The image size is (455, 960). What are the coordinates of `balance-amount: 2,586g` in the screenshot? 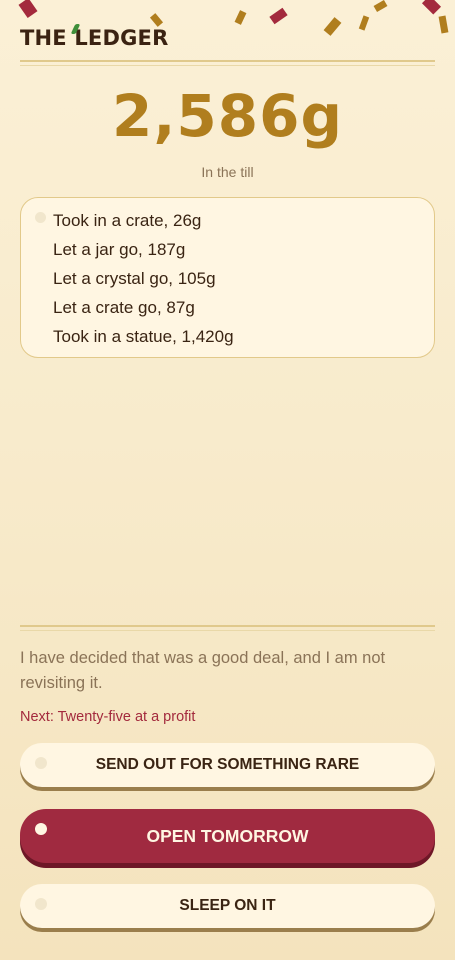 It's located at (227, 116).